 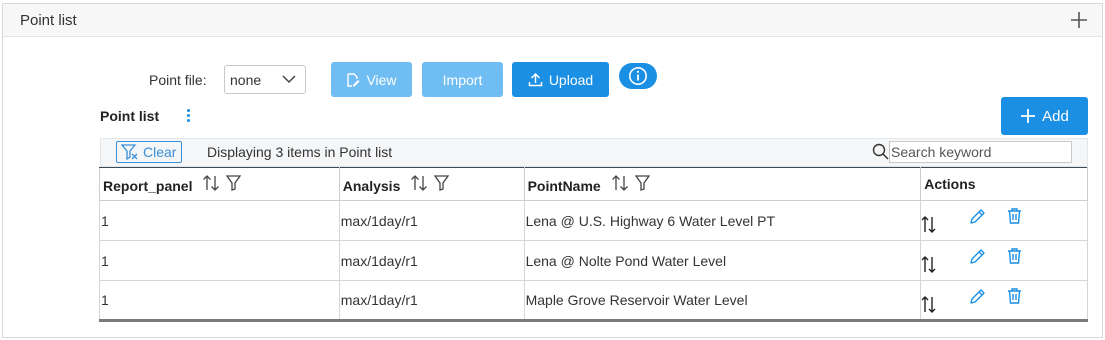 What do you see at coordinates (552, 20) in the screenshot?
I see `panel-header: Point list` at bounding box center [552, 20].